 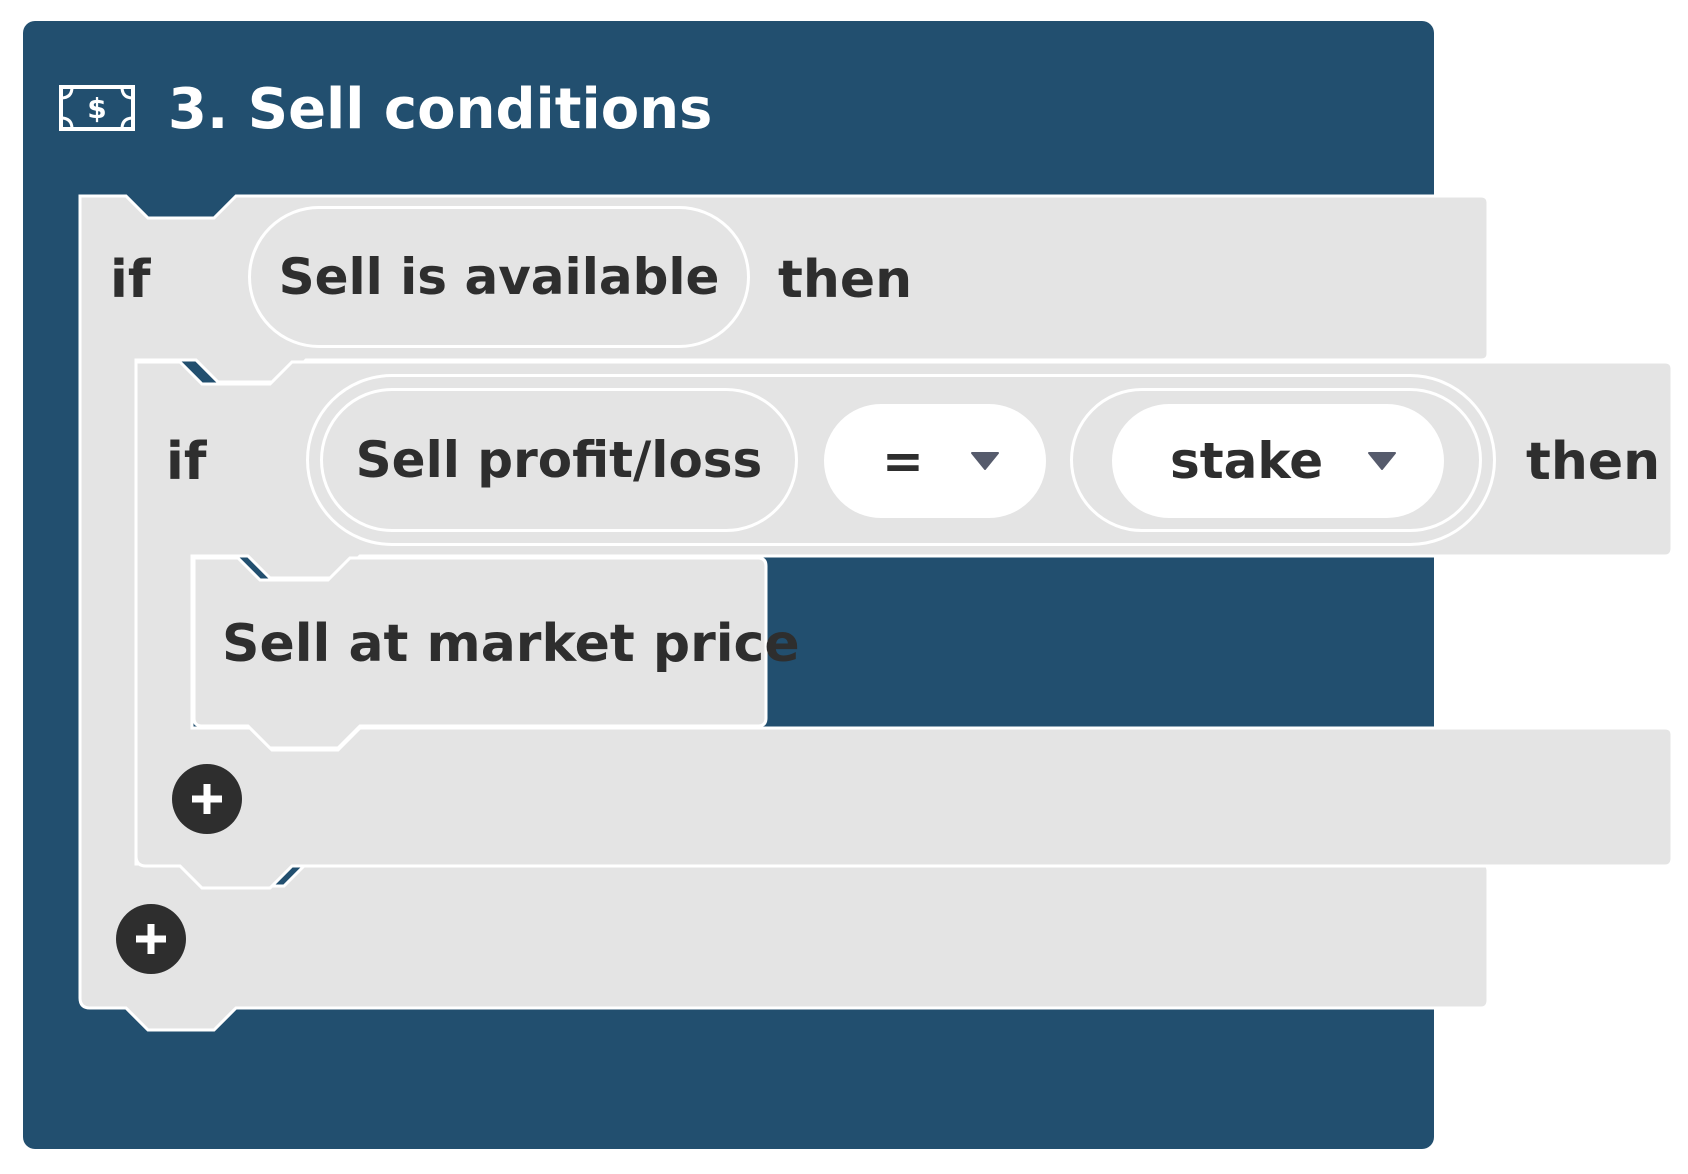 I want to click on operator-dropdown: =, so click(x=935, y=461).